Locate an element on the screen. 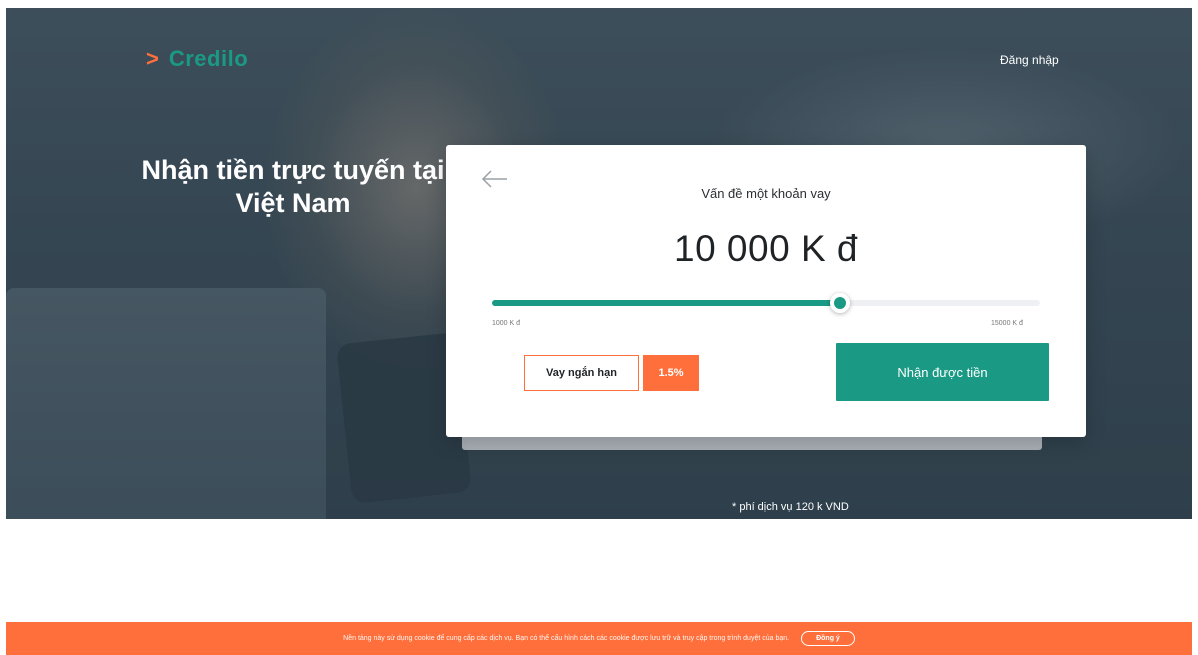  loan-card-title: Vấn đề một khoản vay is located at coordinates (766, 193).